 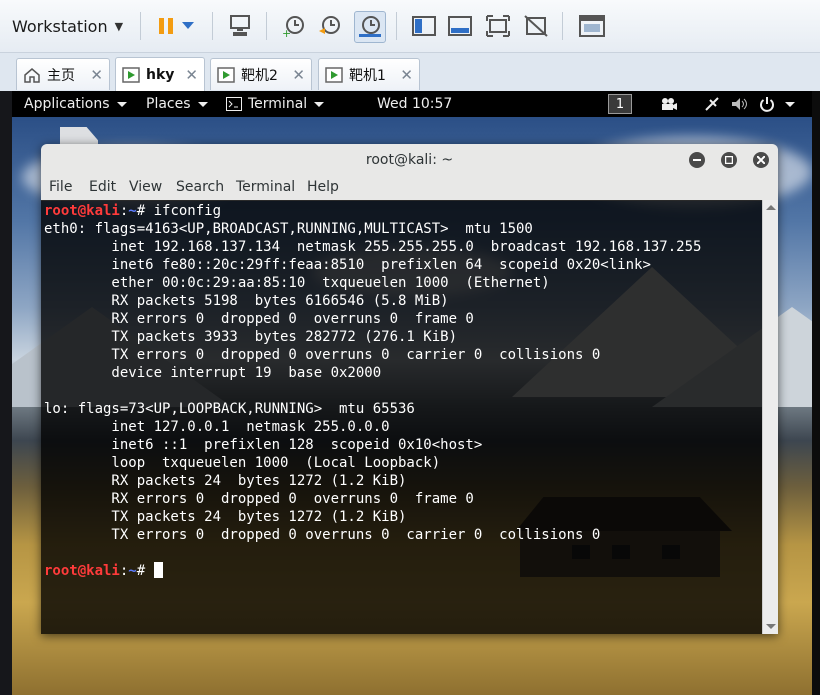 I want to click on menu-file: File, so click(x=60, y=187).